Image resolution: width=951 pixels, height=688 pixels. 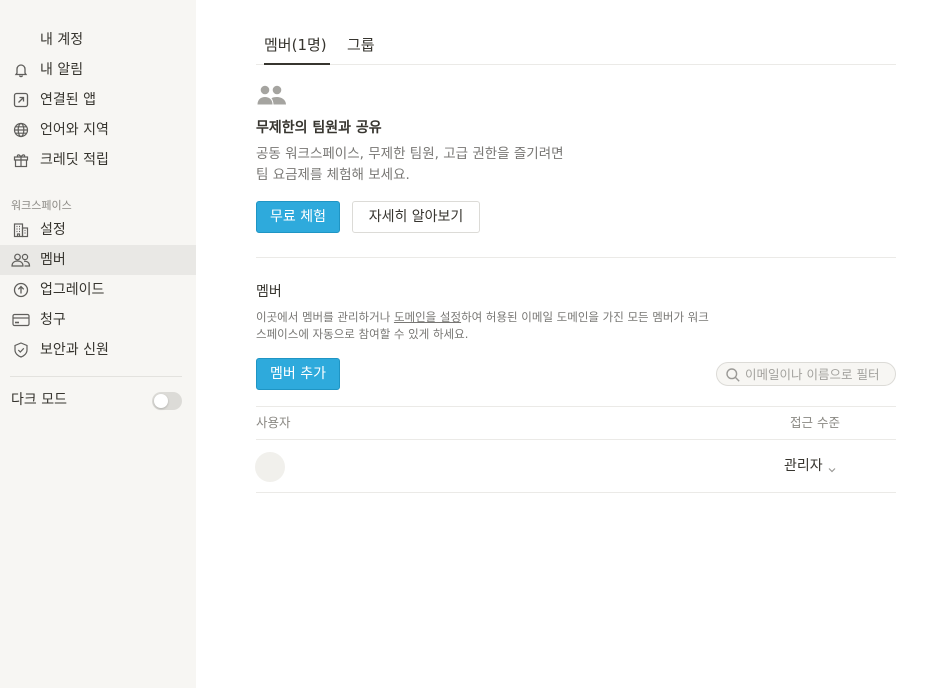 What do you see at coordinates (21, 130) in the screenshot?
I see `globe-icon` at bounding box center [21, 130].